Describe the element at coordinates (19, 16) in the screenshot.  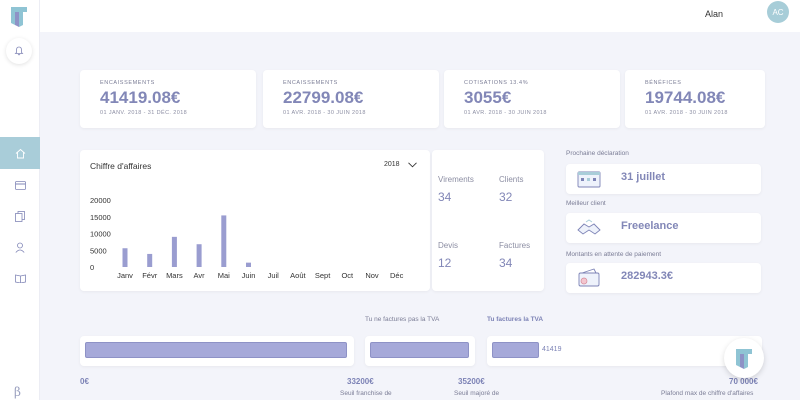
I see `app-logo` at that location.